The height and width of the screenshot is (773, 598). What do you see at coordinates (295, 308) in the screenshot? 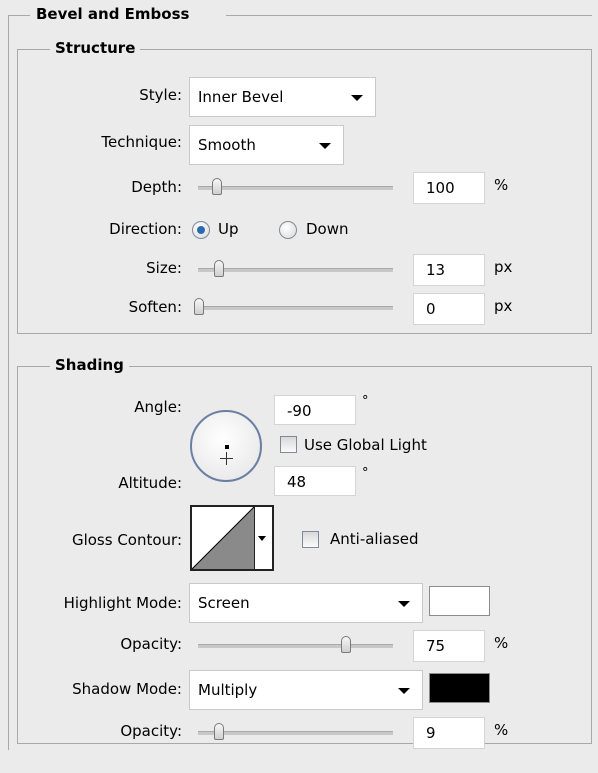
I see `soften-slider-track` at bounding box center [295, 308].